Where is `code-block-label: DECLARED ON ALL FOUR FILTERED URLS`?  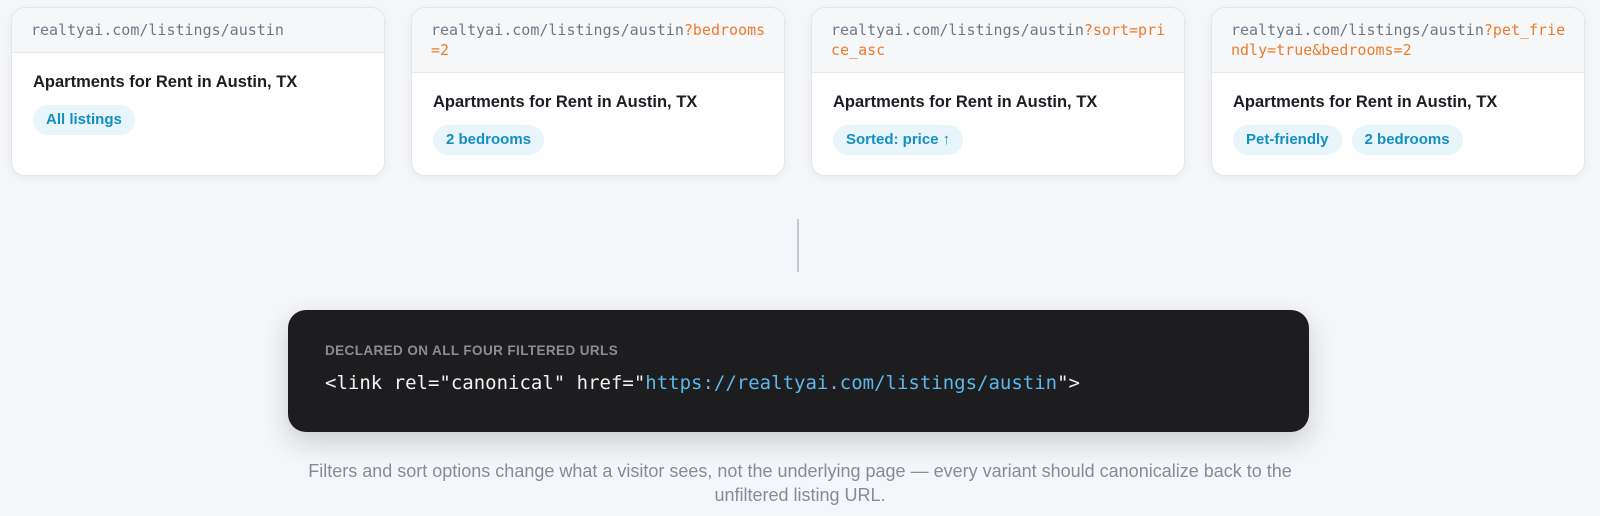
code-block-label: DECLARED ON ALL FOUR FILTERED URLS is located at coordinates (472, 350).